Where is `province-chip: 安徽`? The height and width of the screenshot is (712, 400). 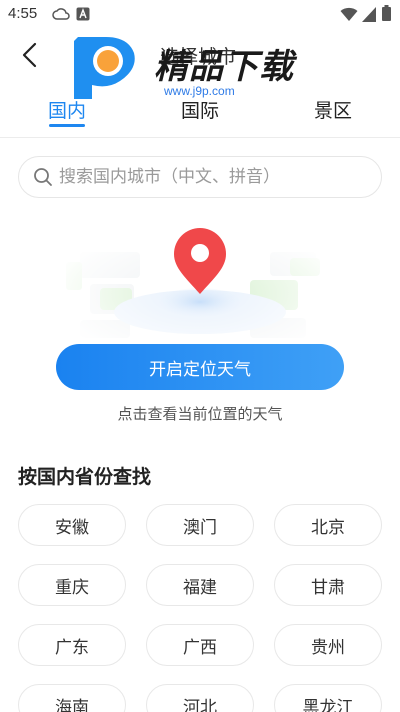 province-chip: 安徽 is located at coordinates (72, 525).